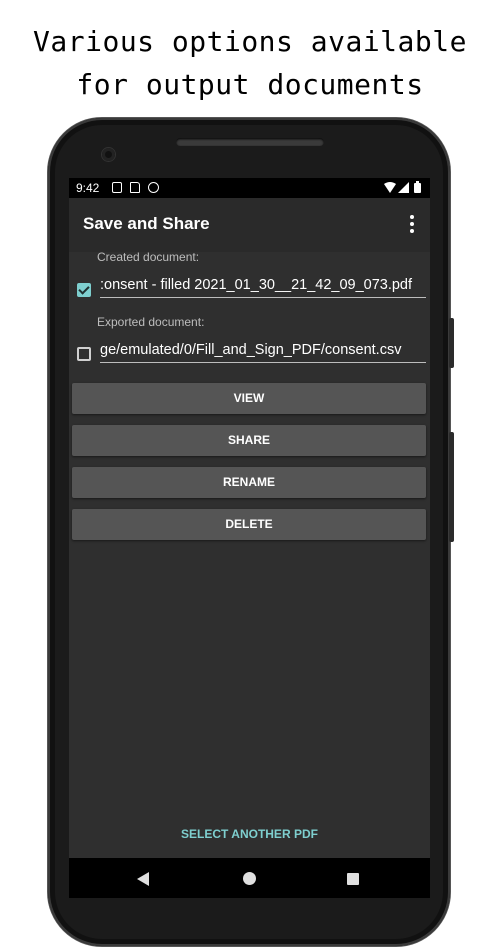  Describe the element at coordinates (84, 290) in the screenshot. I see `created-document-checkbox` at that location.